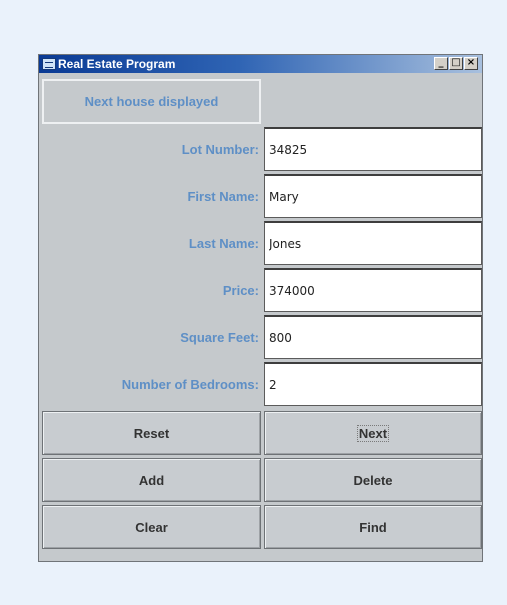 This screenshot has width=507, height=605. I want to click on clear-button-label: Clear, so click(151, 527).